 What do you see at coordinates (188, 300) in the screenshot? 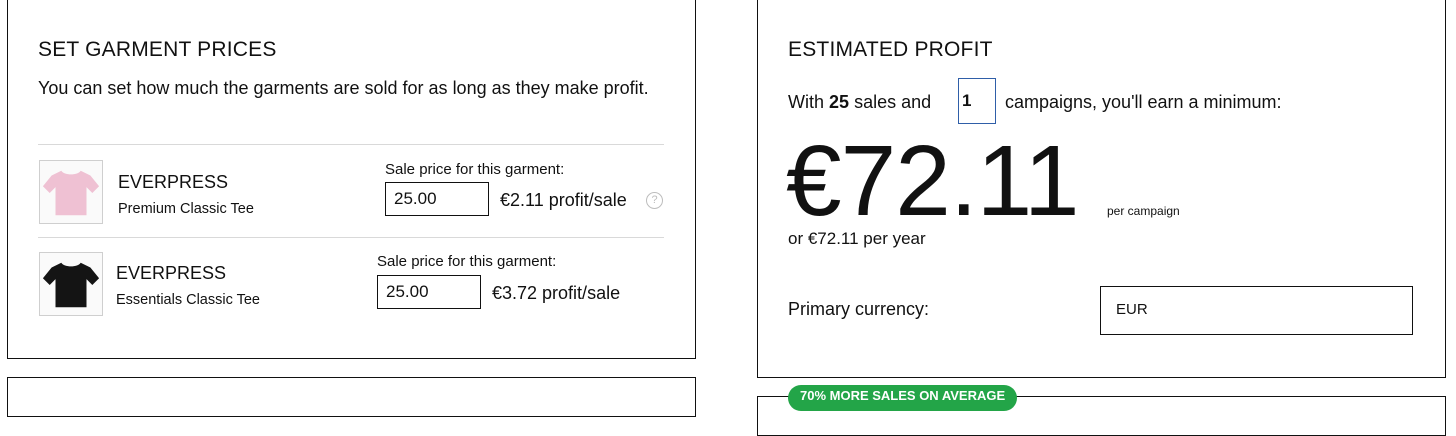
I see `garment-model: Essentials Classic Tee` at bounding box center [188, 300].